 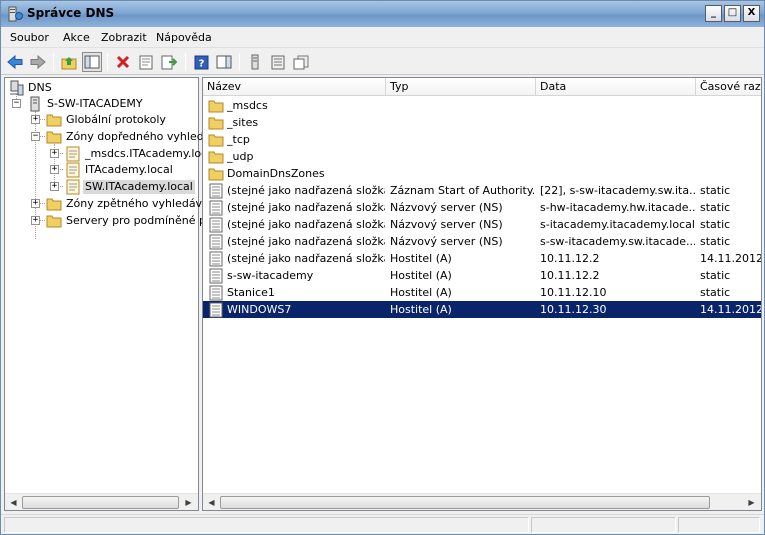 I want to click on close-button: X, so click(x=751, y=13).